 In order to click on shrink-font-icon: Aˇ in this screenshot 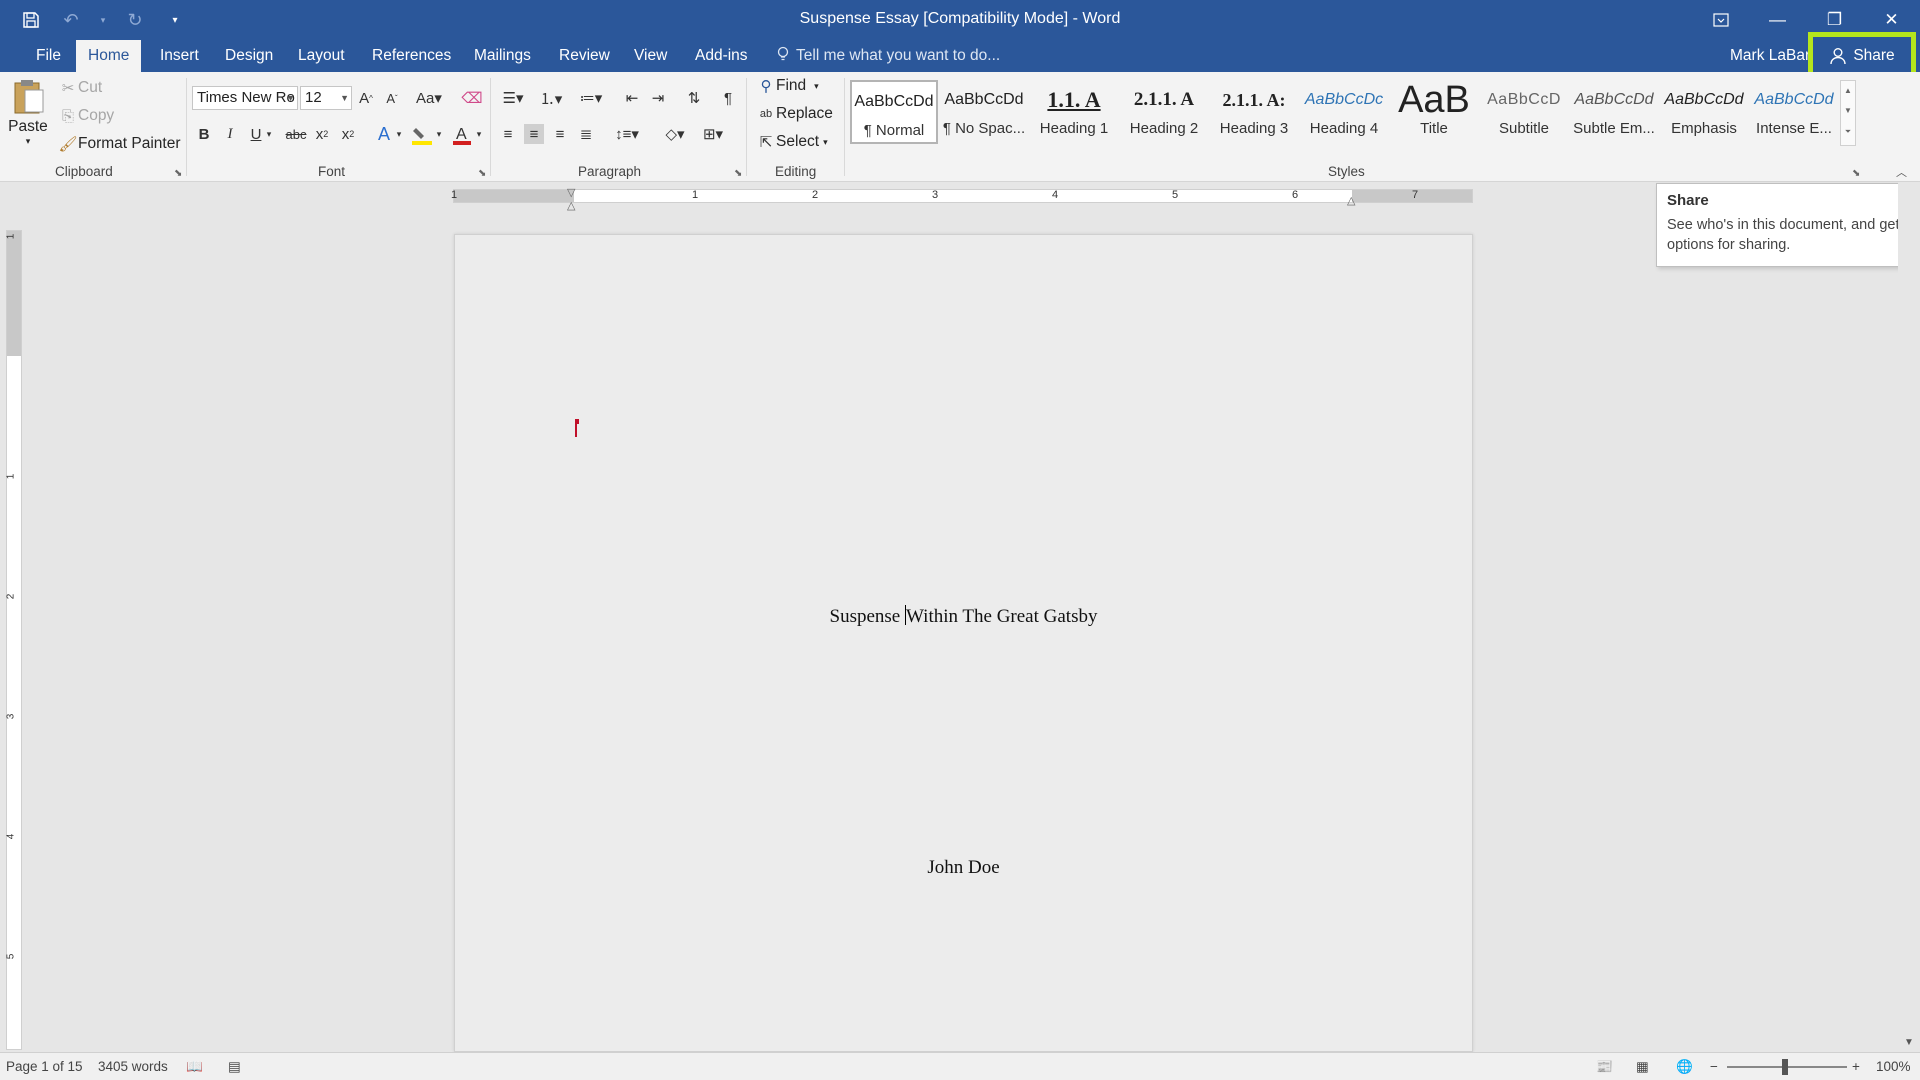, I will do `click(392, 98)`.